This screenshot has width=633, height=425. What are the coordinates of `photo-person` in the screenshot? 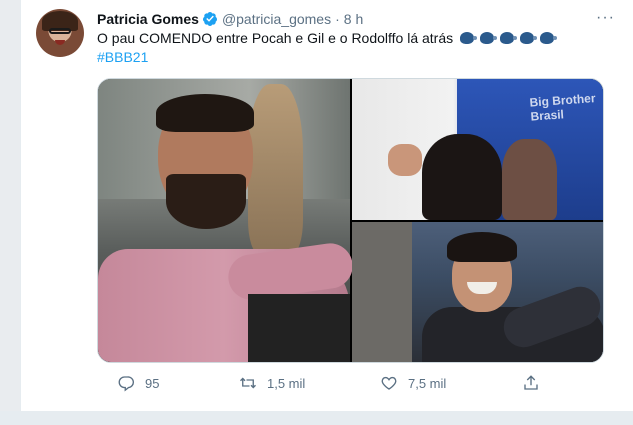 It's located at (529, 179).